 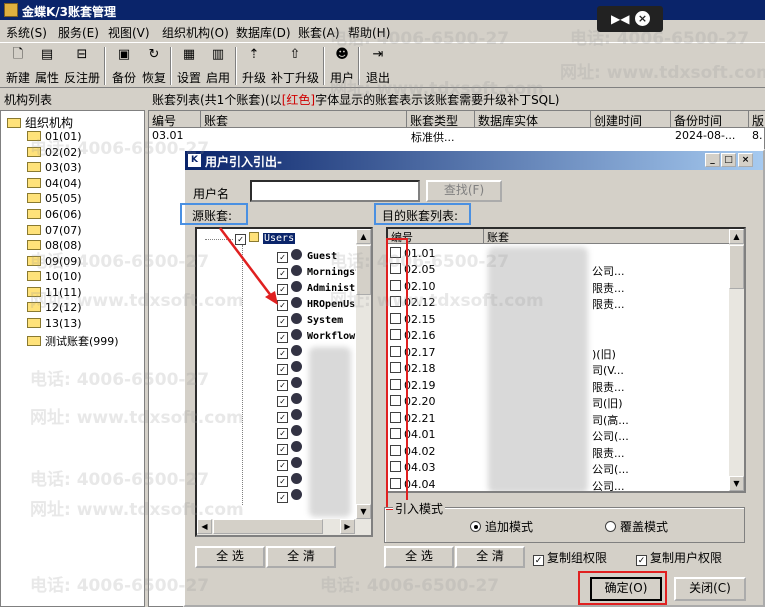 I want to click on close-icon: ×, so click(x=642, y=18).